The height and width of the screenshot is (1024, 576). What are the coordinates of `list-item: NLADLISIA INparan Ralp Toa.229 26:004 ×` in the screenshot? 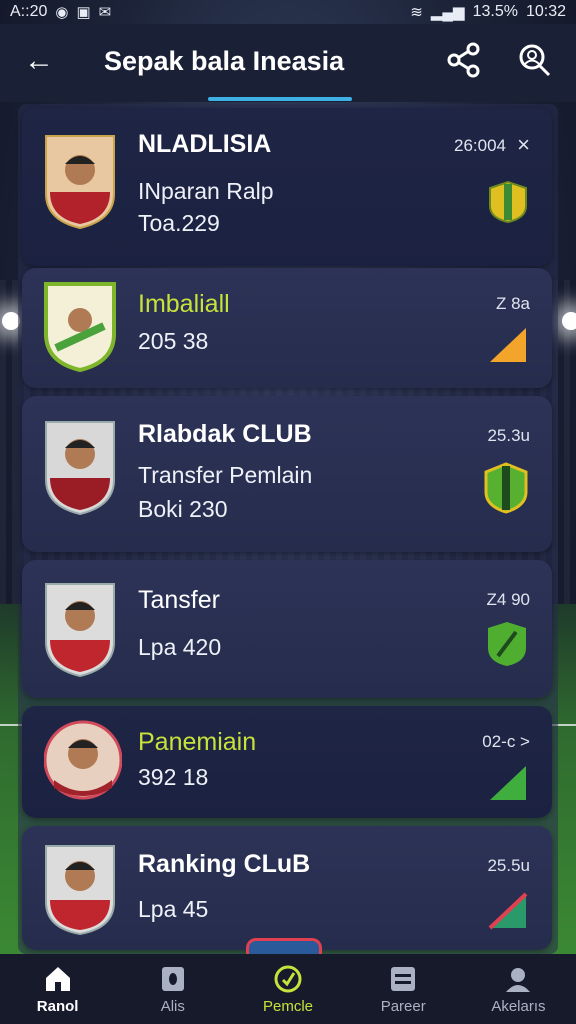 It's located at (287, 187).